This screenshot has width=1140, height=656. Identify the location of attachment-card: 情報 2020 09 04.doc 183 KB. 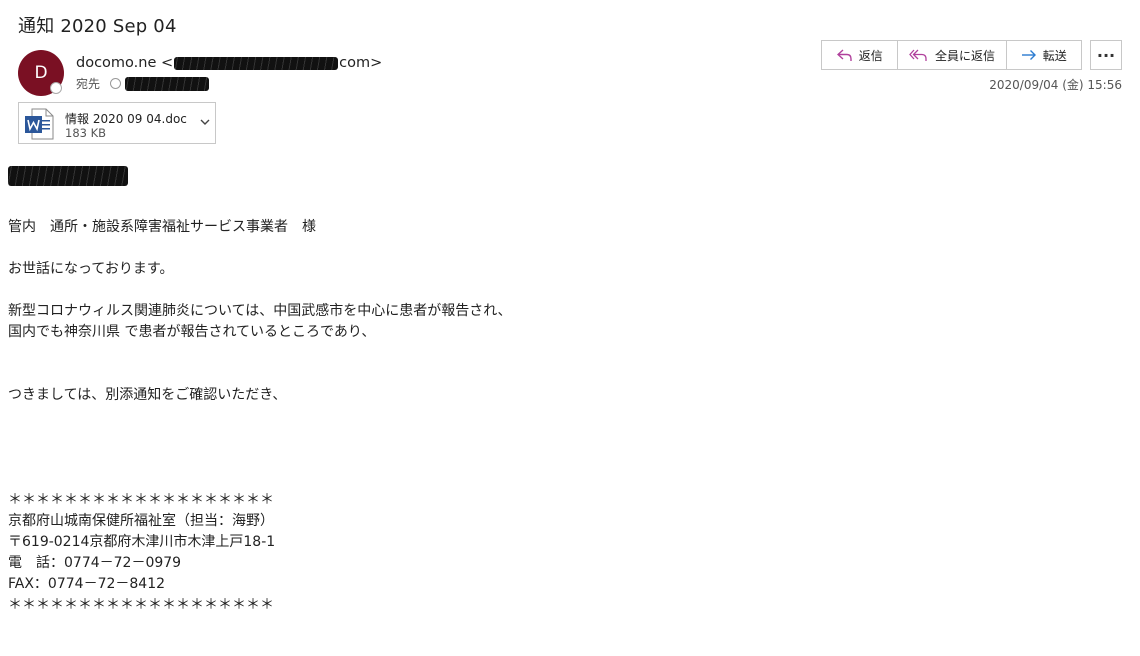
(117, 123).